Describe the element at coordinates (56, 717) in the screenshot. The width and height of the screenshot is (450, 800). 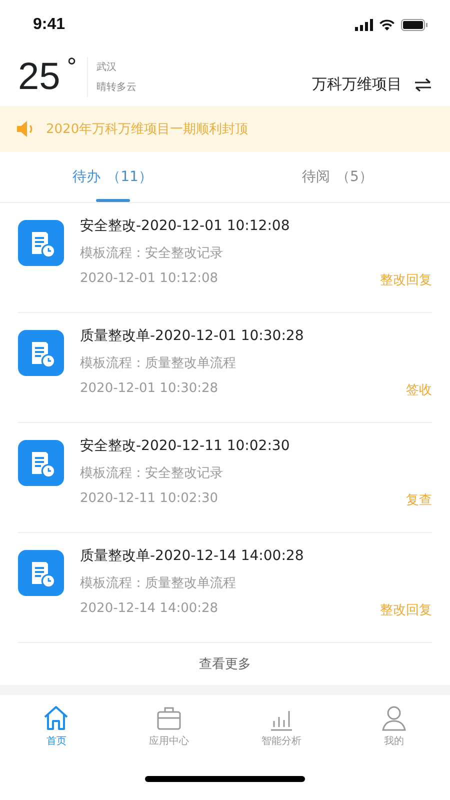
I see `home-icon` at that location.